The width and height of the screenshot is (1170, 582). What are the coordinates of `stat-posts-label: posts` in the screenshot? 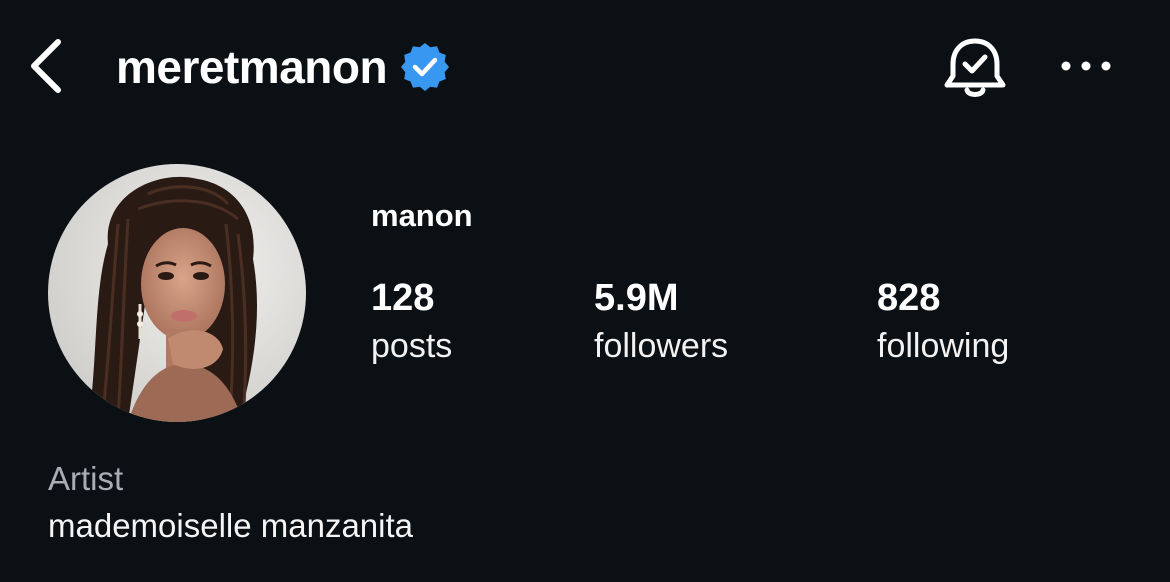 It's located at (412, 346).